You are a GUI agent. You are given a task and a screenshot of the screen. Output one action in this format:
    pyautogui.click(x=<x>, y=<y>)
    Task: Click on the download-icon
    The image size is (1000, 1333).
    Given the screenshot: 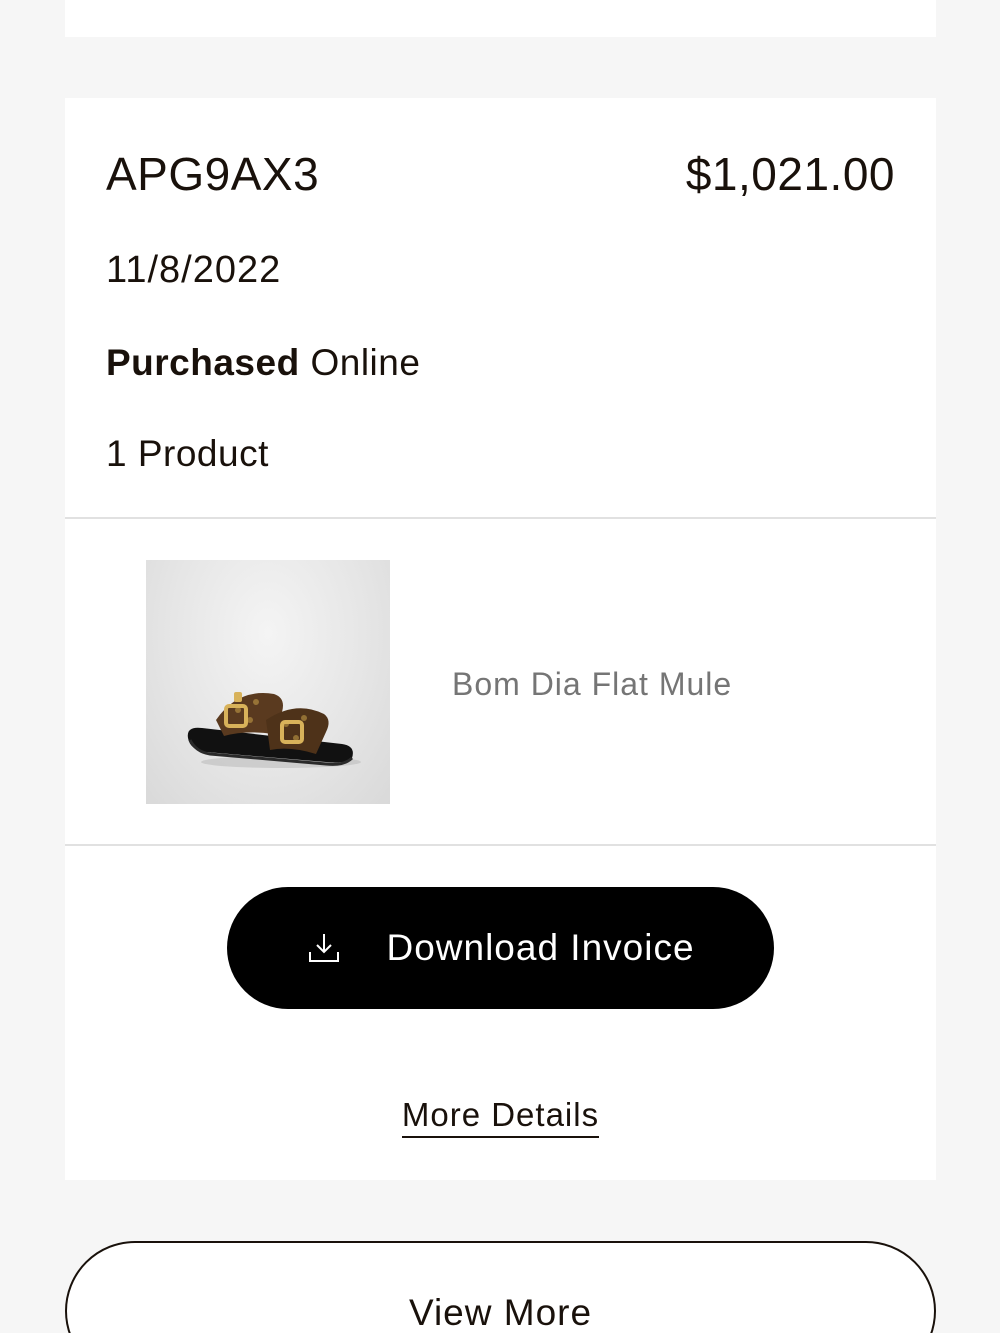 What is the action you would take?
    pyautogui.click(x=324, y=948)
    